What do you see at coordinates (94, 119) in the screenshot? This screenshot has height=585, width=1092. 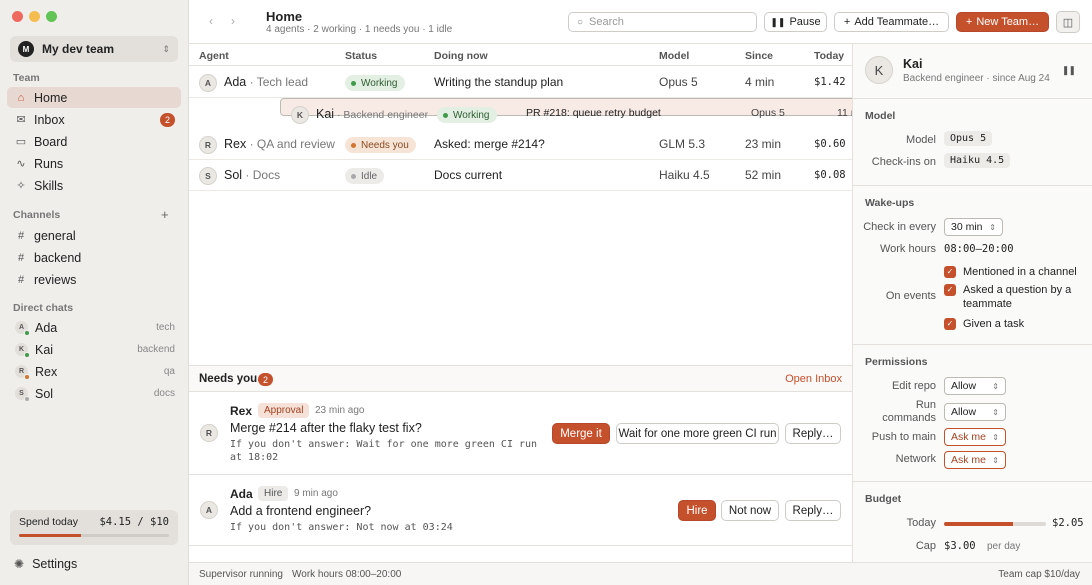 I see `nav-inbox: ✉ Inbox 2` at bounding box center [94, 119].